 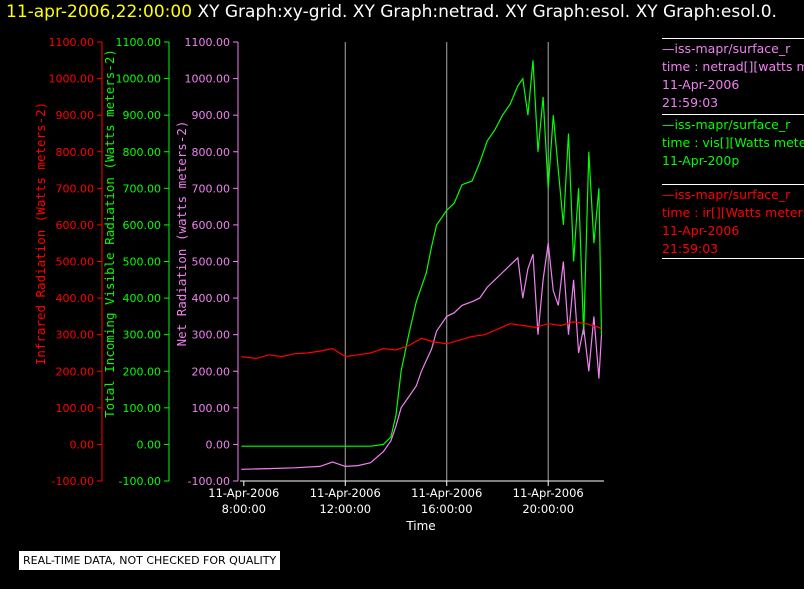 I want to click on x-tick-time: 12:00:00, so click(x=345, y=509).